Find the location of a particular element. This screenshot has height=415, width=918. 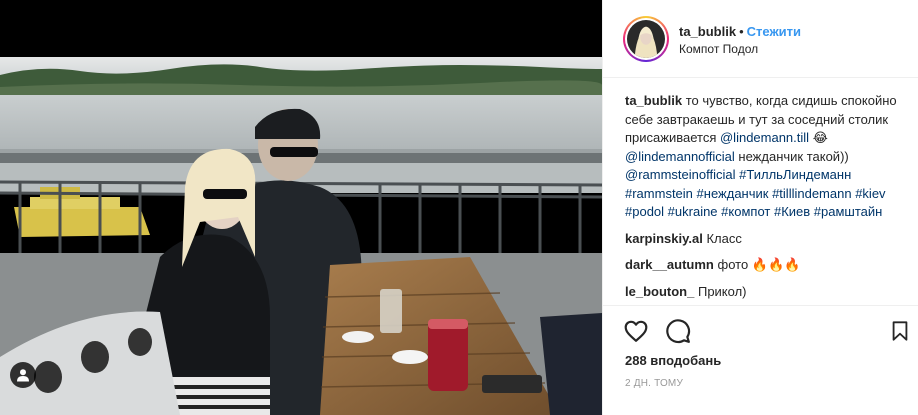

comment-item: dark__autumn фото 🔥🔥🔥 is located at coordinates (766, 265).